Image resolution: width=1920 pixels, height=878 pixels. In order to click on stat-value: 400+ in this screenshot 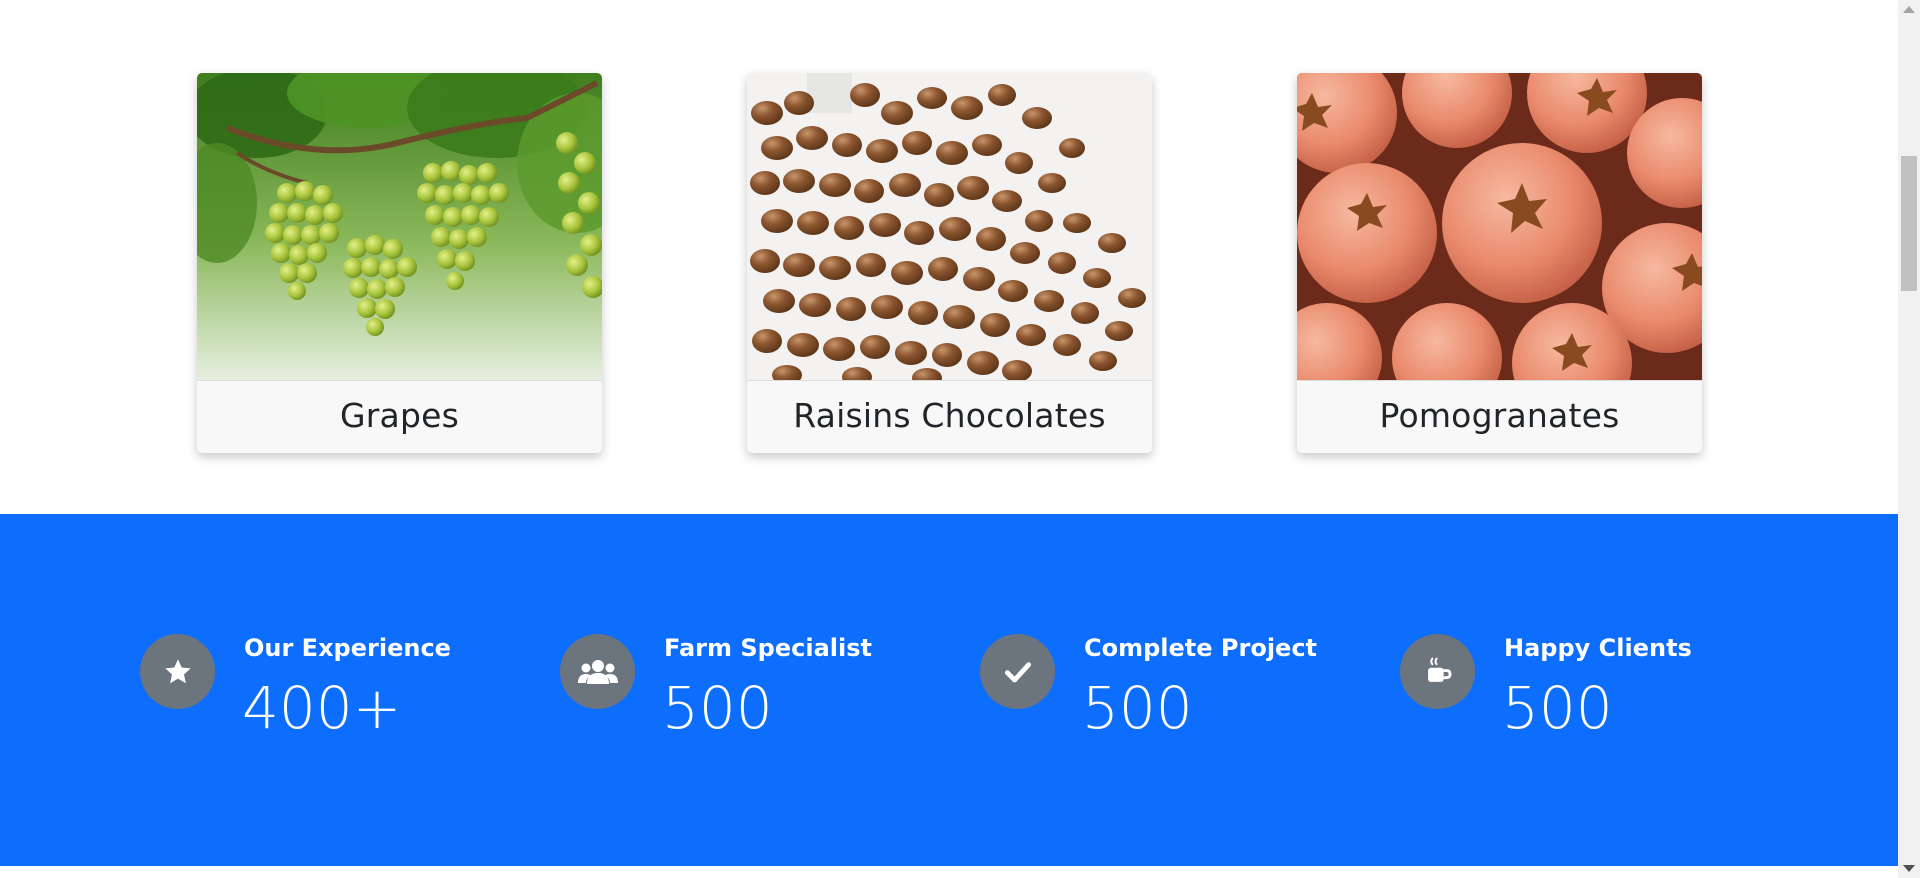, I will do `click(322, 708)`.